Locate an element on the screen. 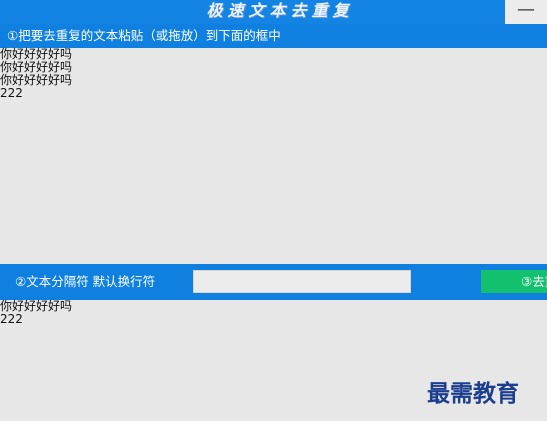  title-bar: 极速文本去重复 — is located at coordinates (273, 12).